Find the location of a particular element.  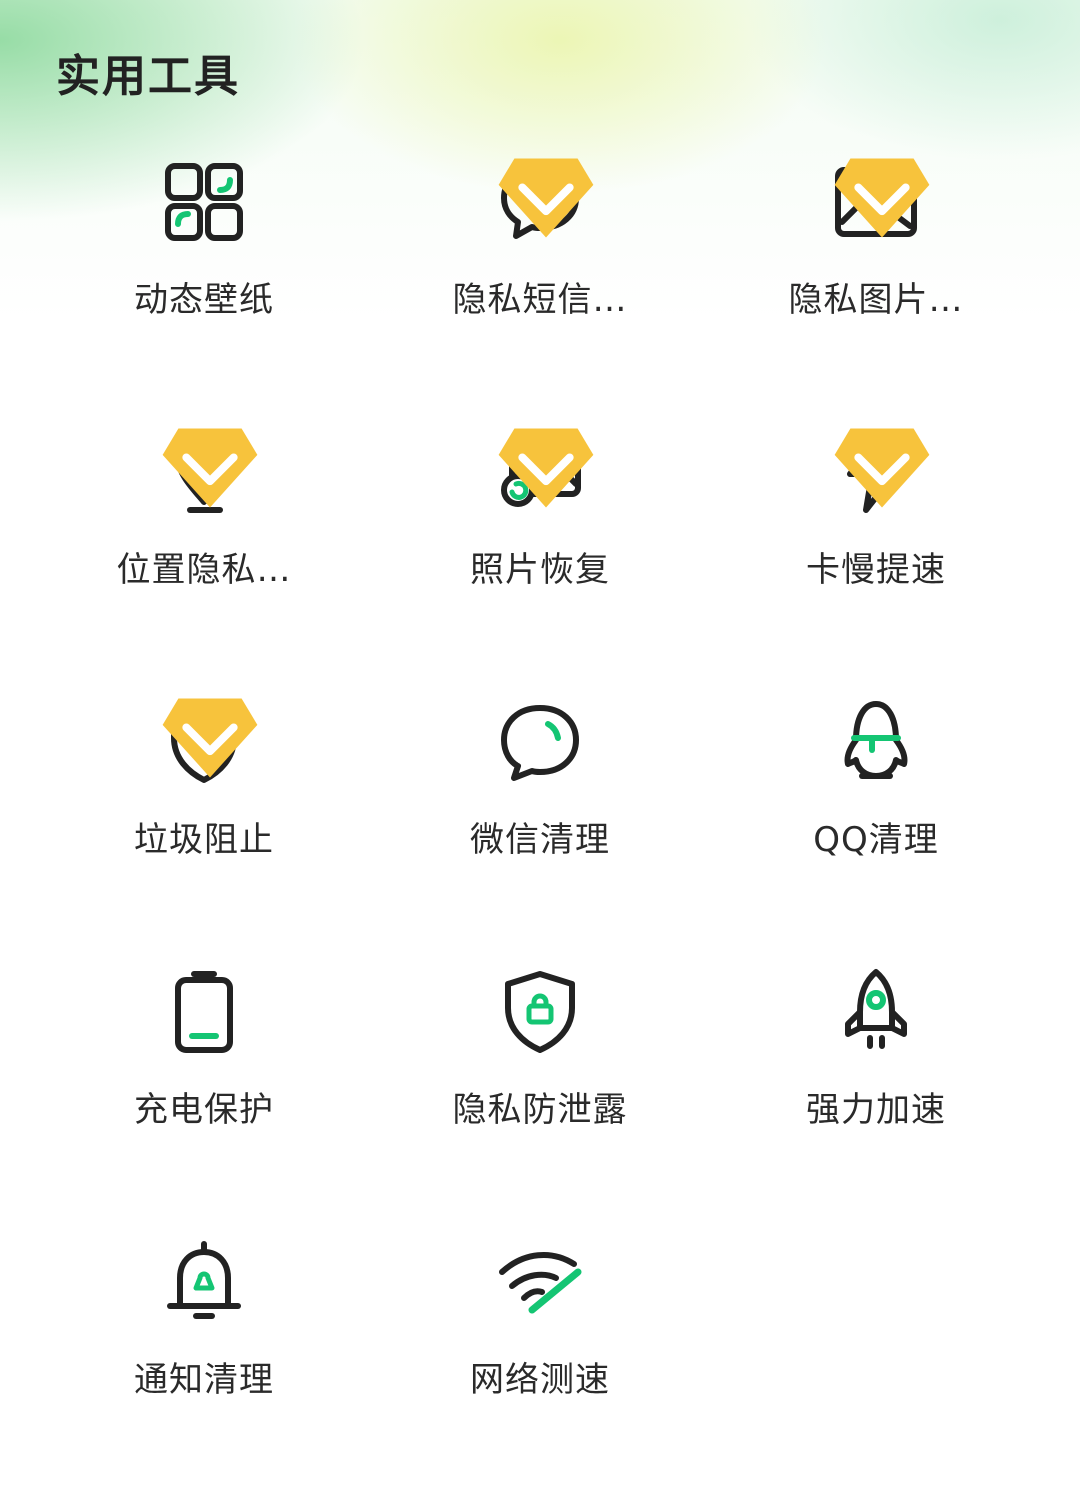

rocket-icon is located at coordinates (876, 1012).